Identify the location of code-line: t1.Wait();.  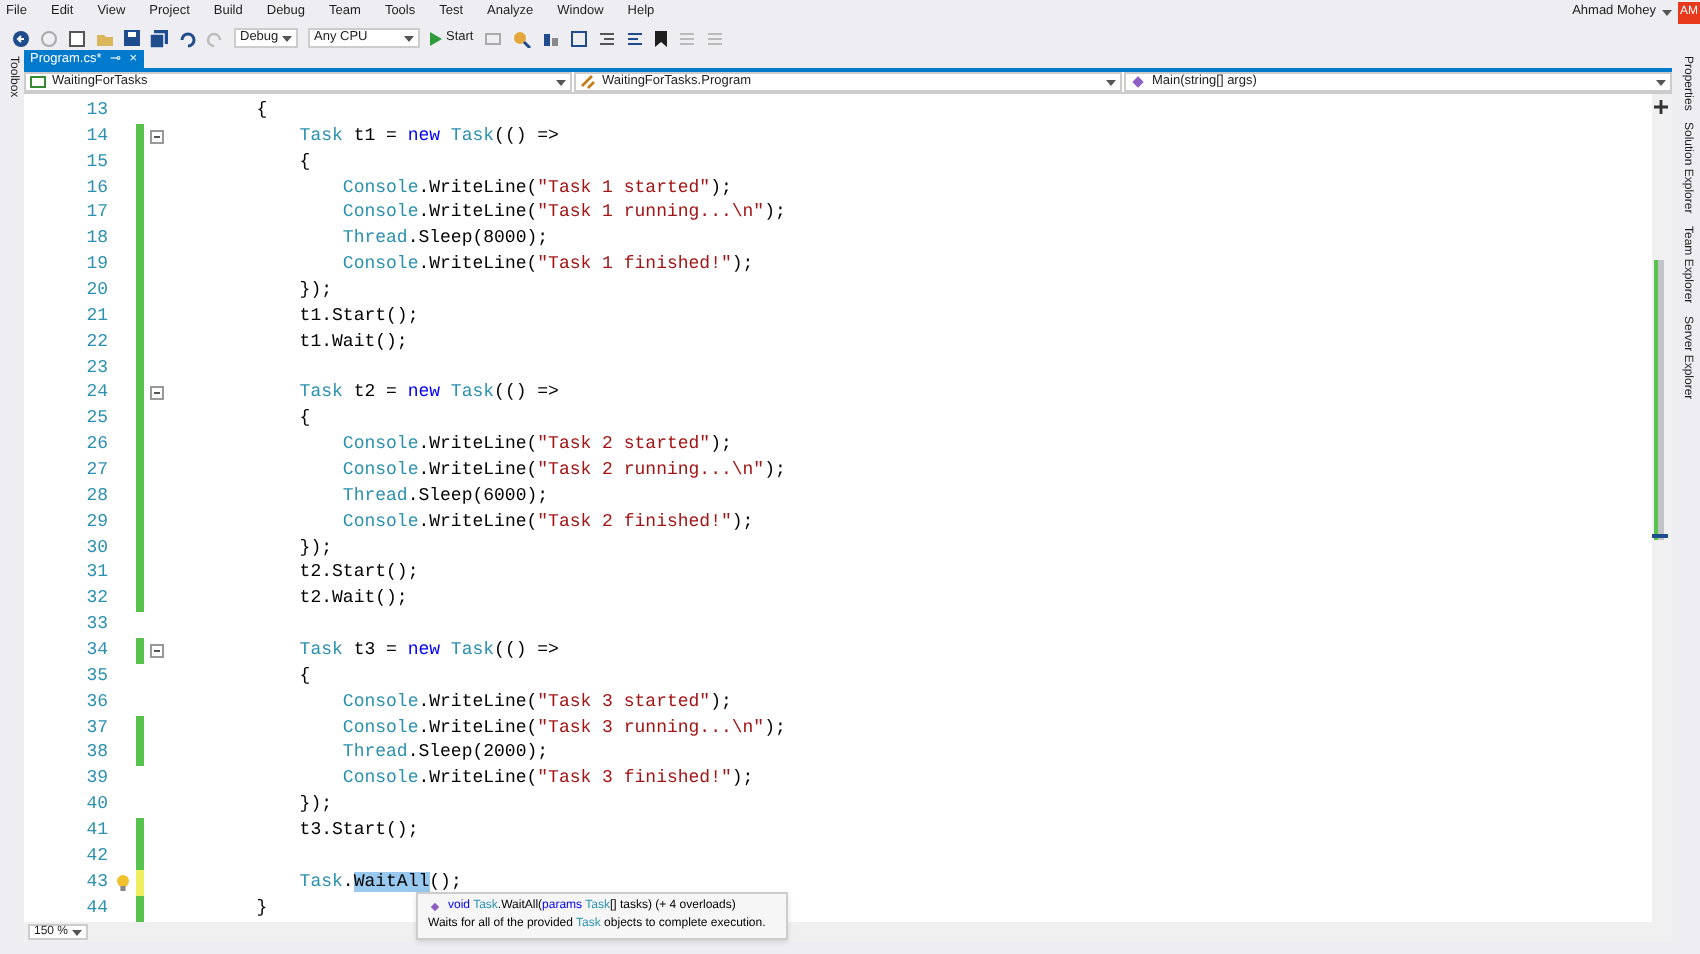
(352, 342).